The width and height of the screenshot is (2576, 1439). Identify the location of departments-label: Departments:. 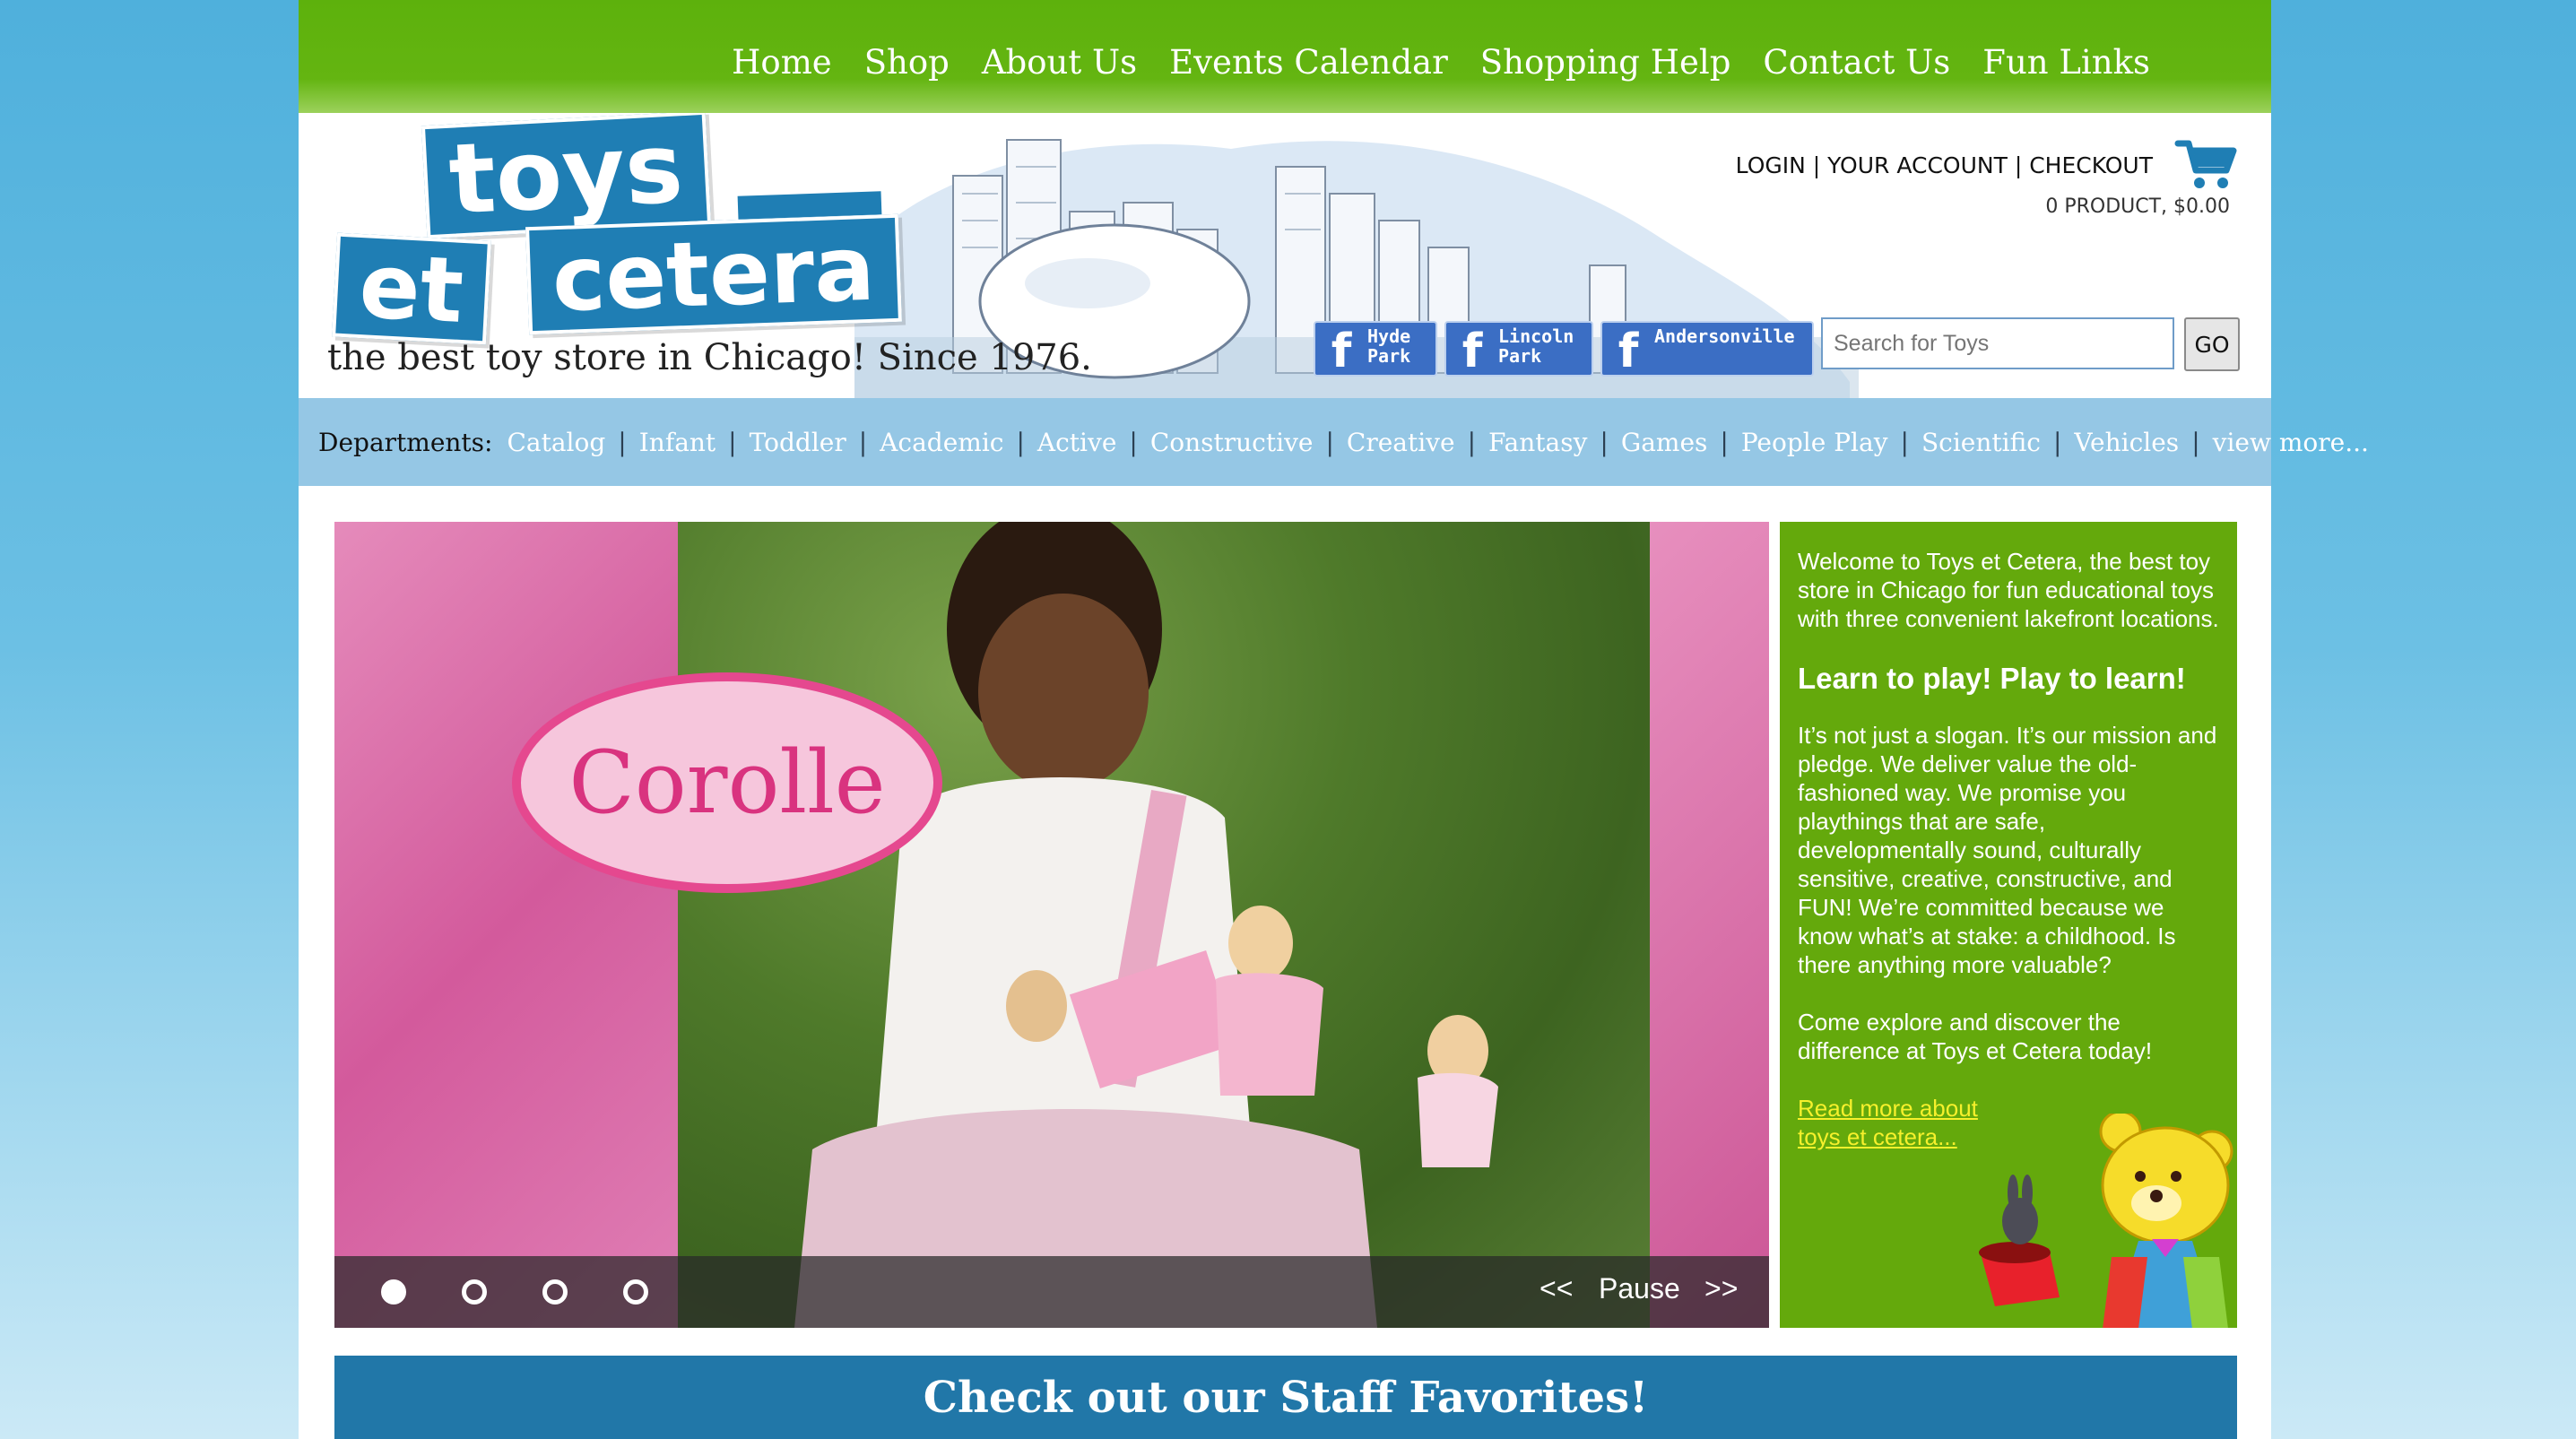
(405, 442).